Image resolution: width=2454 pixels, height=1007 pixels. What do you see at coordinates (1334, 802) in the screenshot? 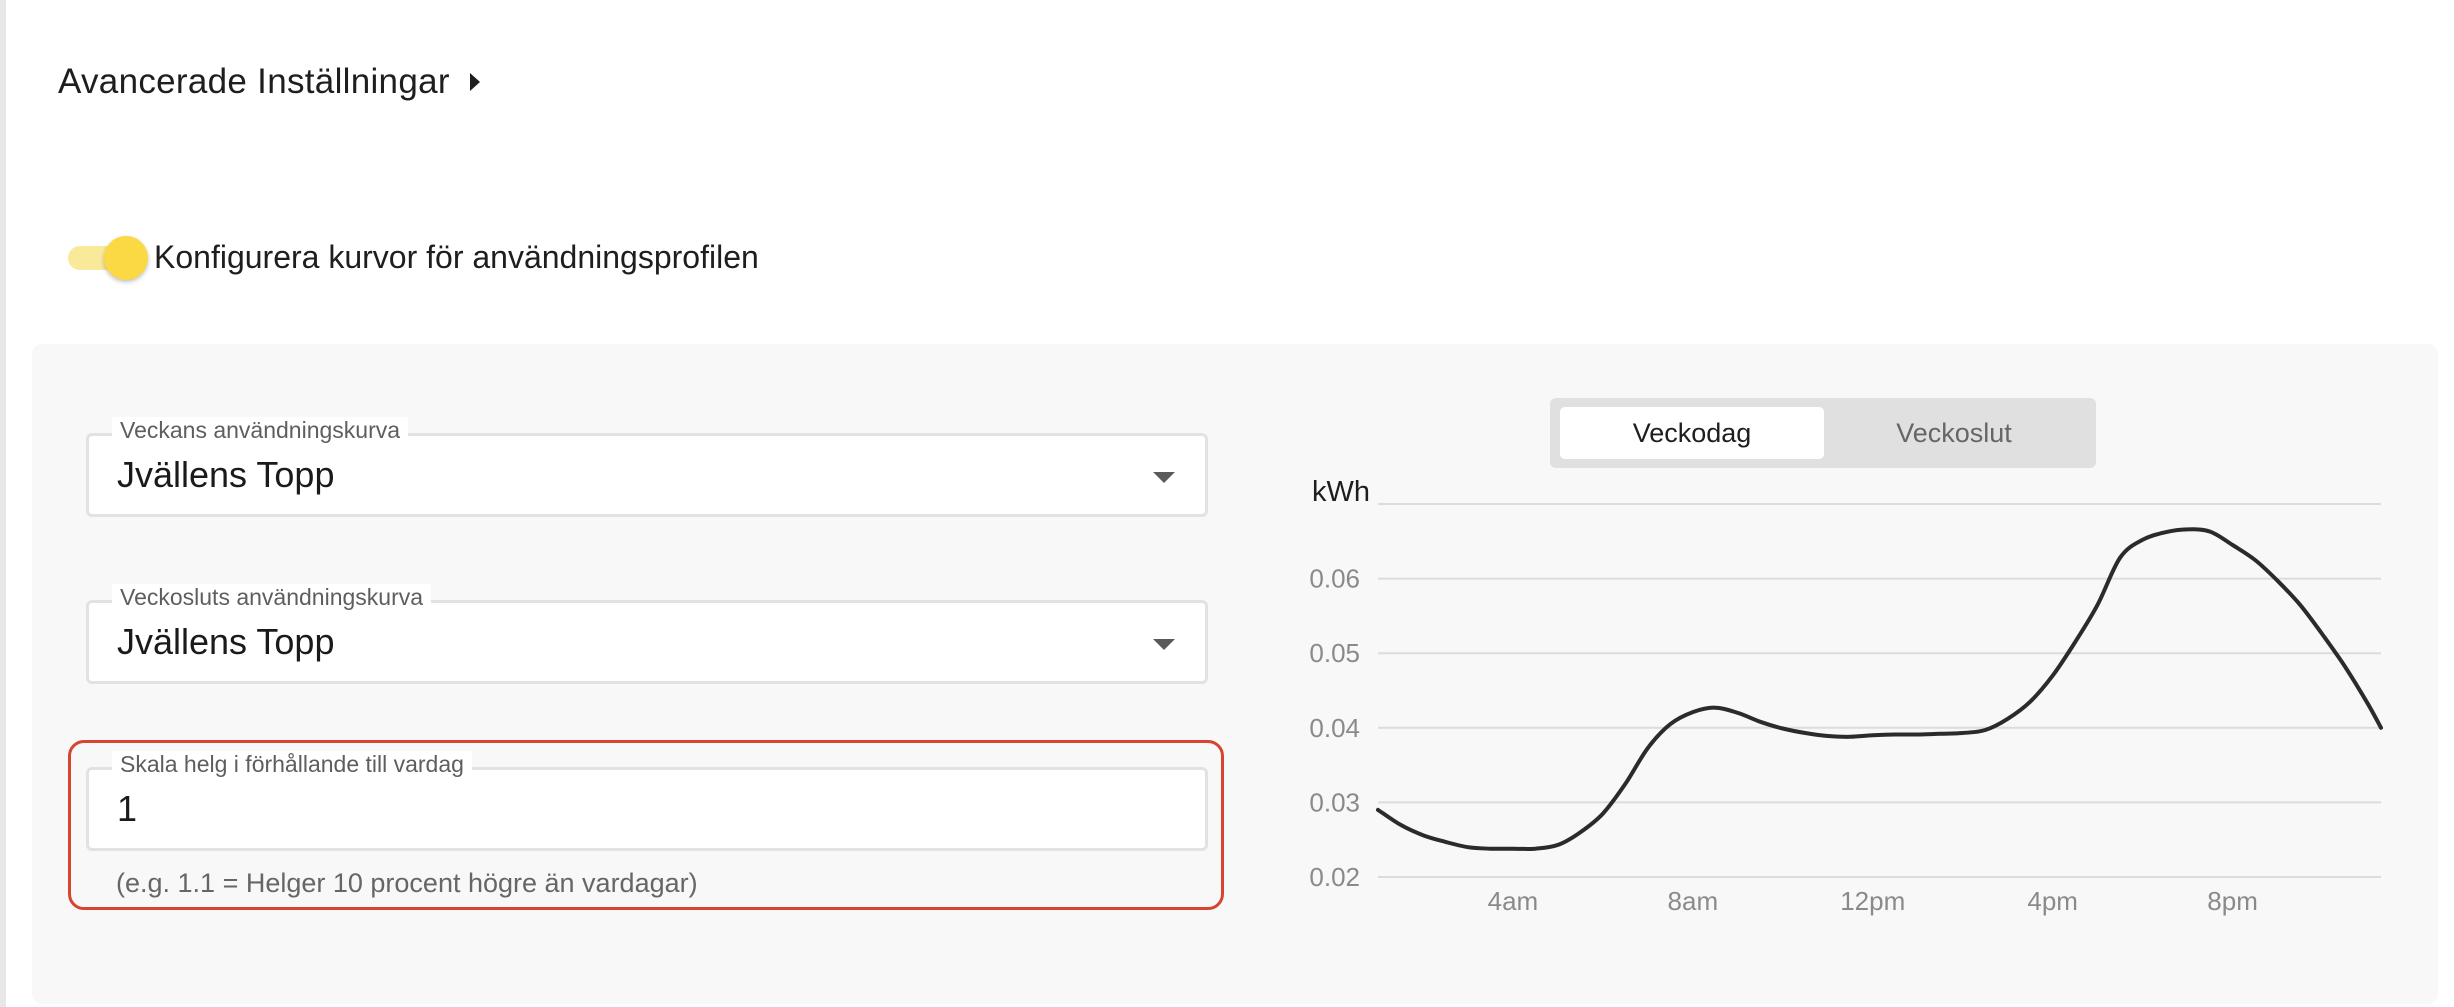
I see `y-tick-label: 0.03` at bounding box center [1334, 802].